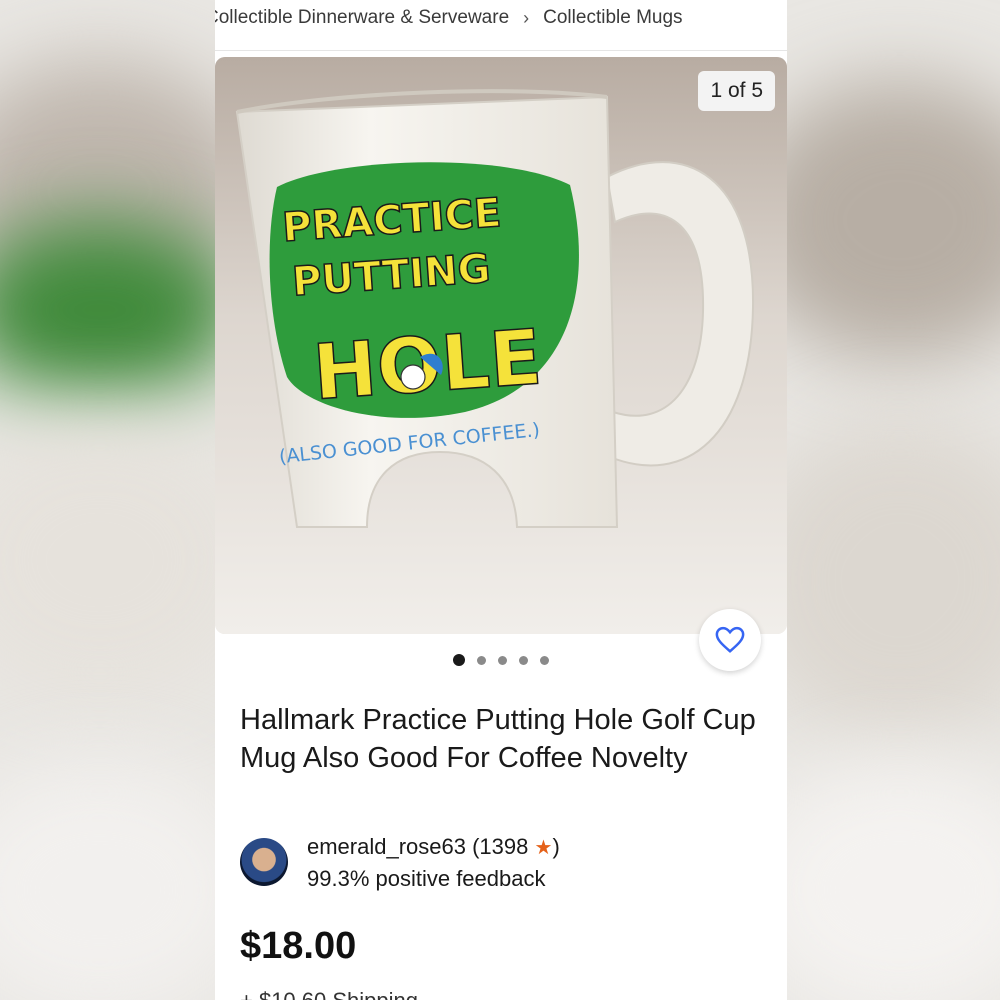 The image size is (1000, 1000). What do you see at coordinates (426, 878) in the screenshot?
I see `seller-feedback: 99.3% positive feedback` at bounding box center [426, 878].